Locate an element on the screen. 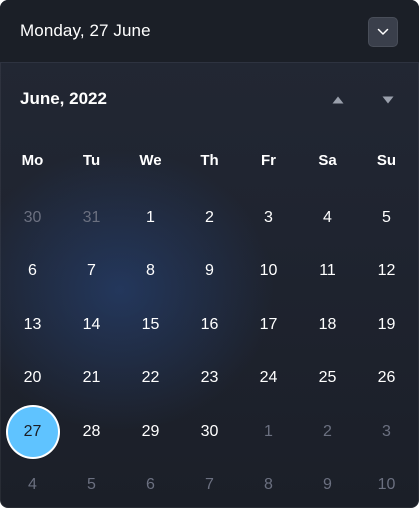 The height and width of the screenshot is (508, 419). day-cell: 28 is located at coordinates (91, 432).